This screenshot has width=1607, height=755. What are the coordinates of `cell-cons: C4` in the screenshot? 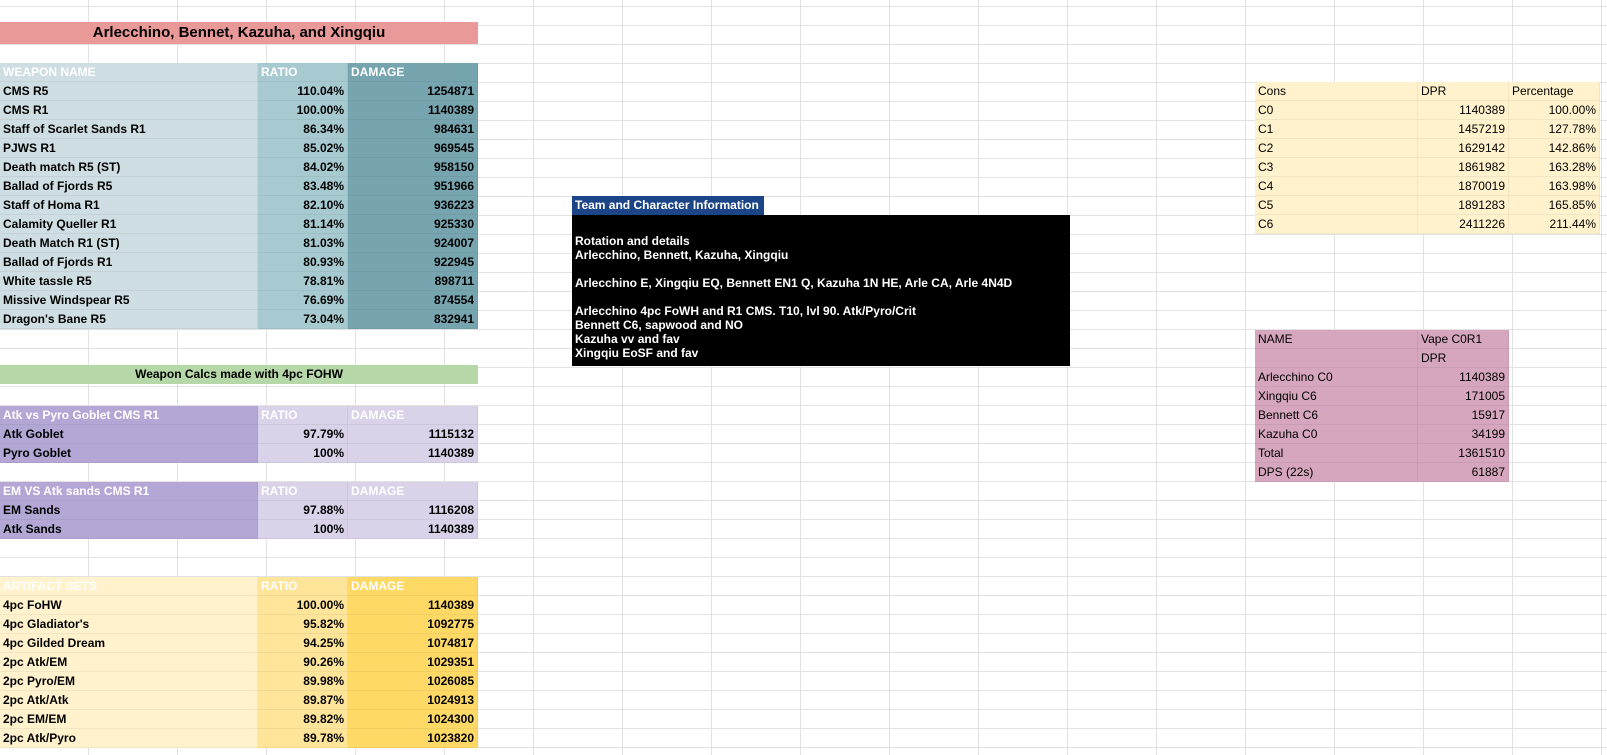 It's located at (1336, 186).